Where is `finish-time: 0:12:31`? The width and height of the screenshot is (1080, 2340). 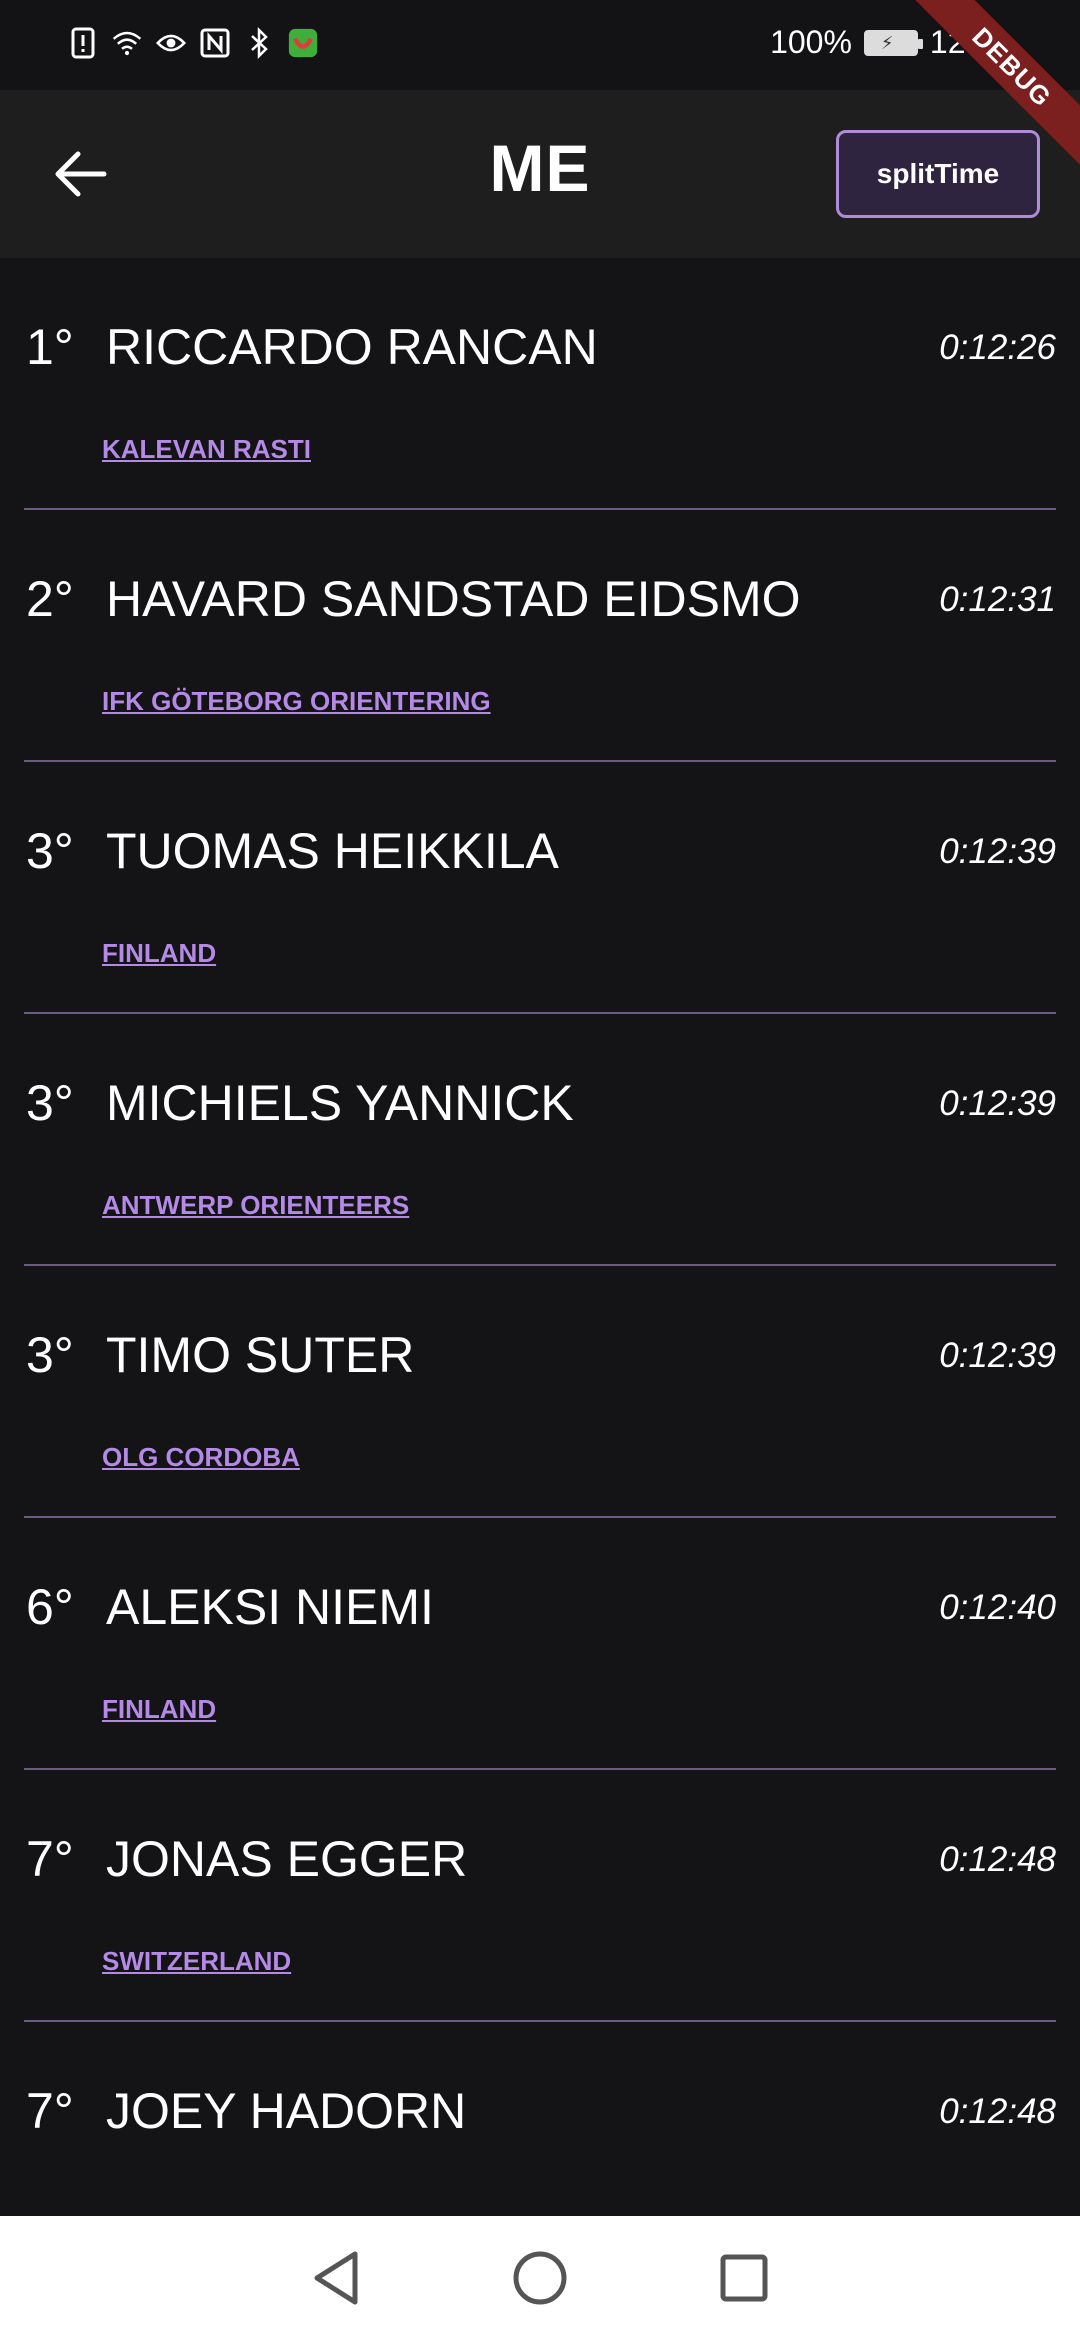 finish-time: 0:12:31 is located at coordinates (997, 599).